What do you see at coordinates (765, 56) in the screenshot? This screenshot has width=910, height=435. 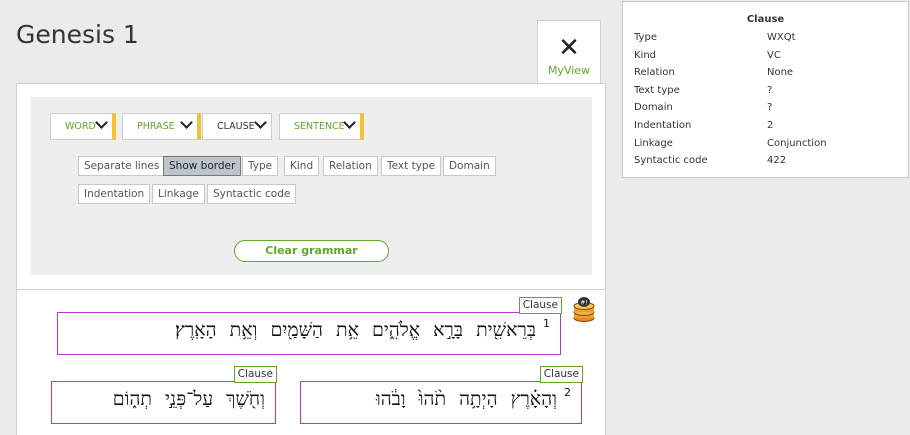 I see `tooltip-row: Kind VC` at bounding box center [765, 56].